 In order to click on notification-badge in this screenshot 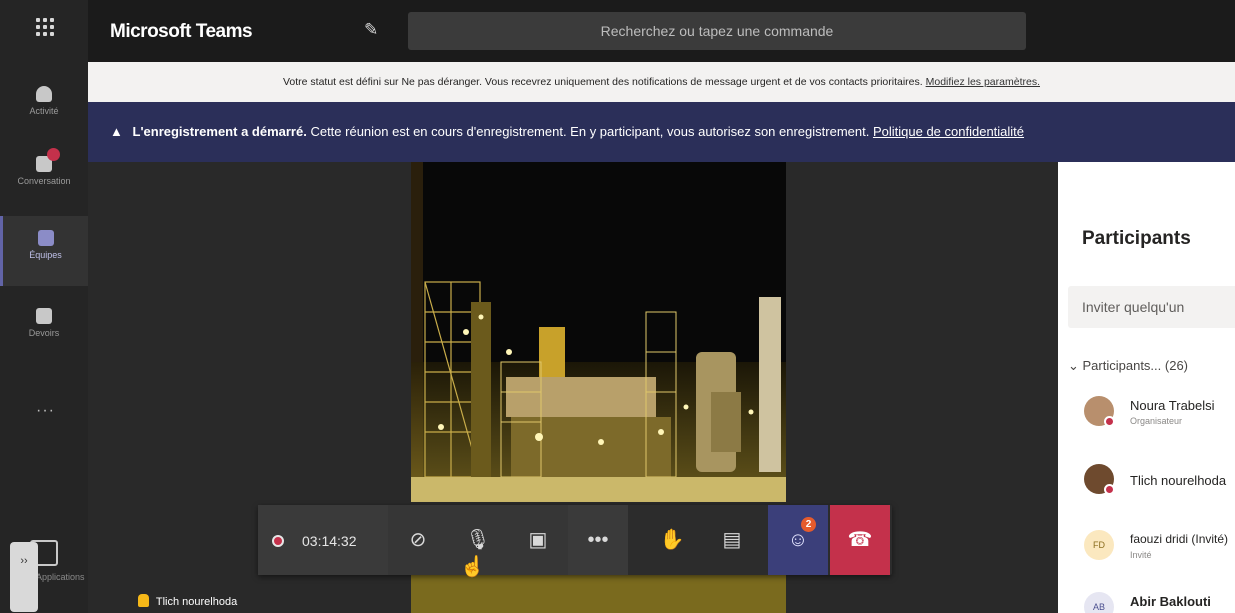, I will do `click(53, 154)`.